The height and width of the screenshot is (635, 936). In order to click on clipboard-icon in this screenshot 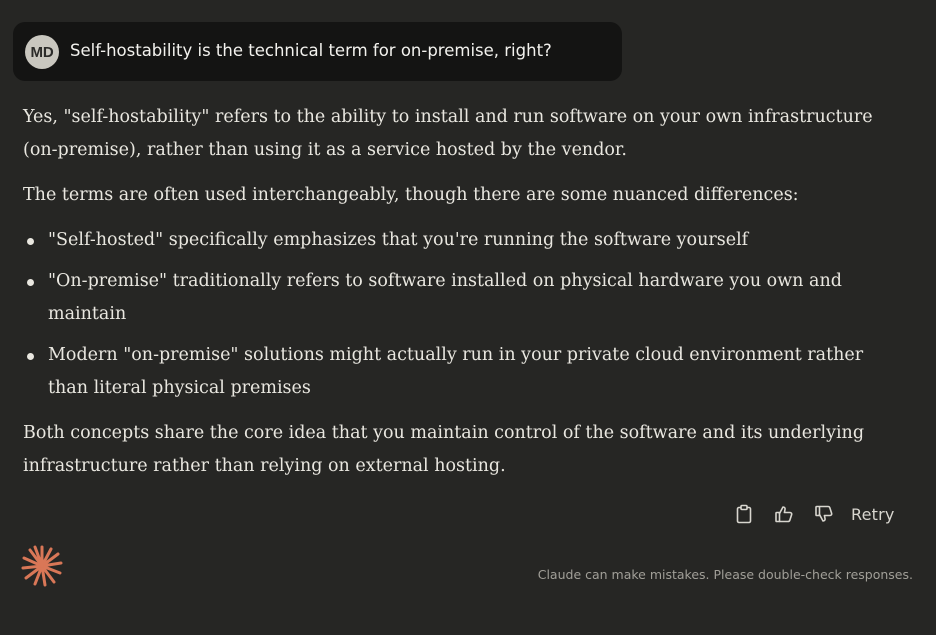, I will do `click(744, 514)`.